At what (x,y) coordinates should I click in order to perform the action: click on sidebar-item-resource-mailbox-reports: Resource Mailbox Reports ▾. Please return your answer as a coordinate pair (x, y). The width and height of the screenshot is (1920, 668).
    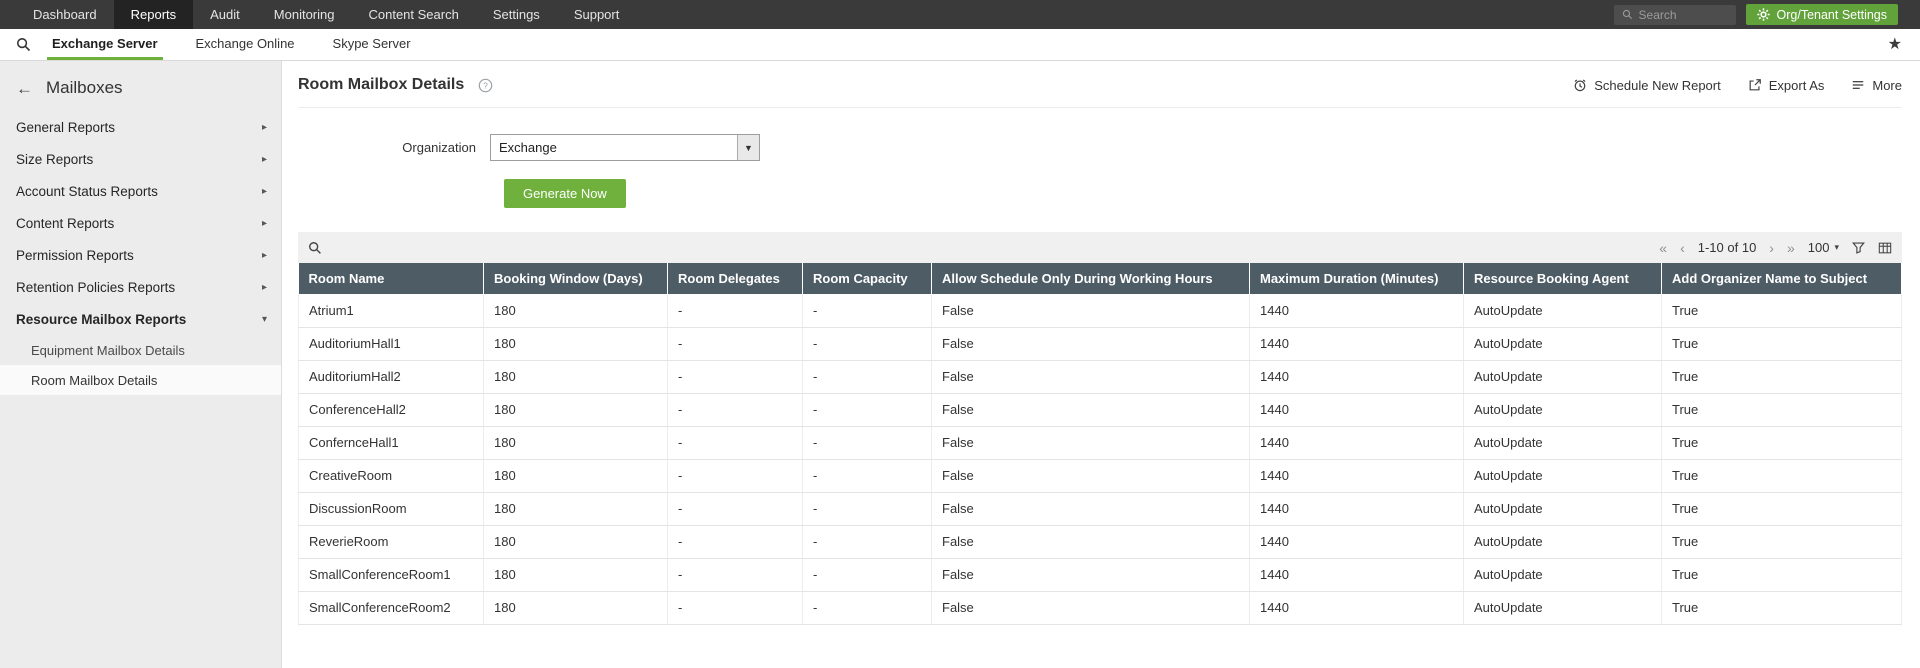
    Looking at the image, I should click on (140, 319).